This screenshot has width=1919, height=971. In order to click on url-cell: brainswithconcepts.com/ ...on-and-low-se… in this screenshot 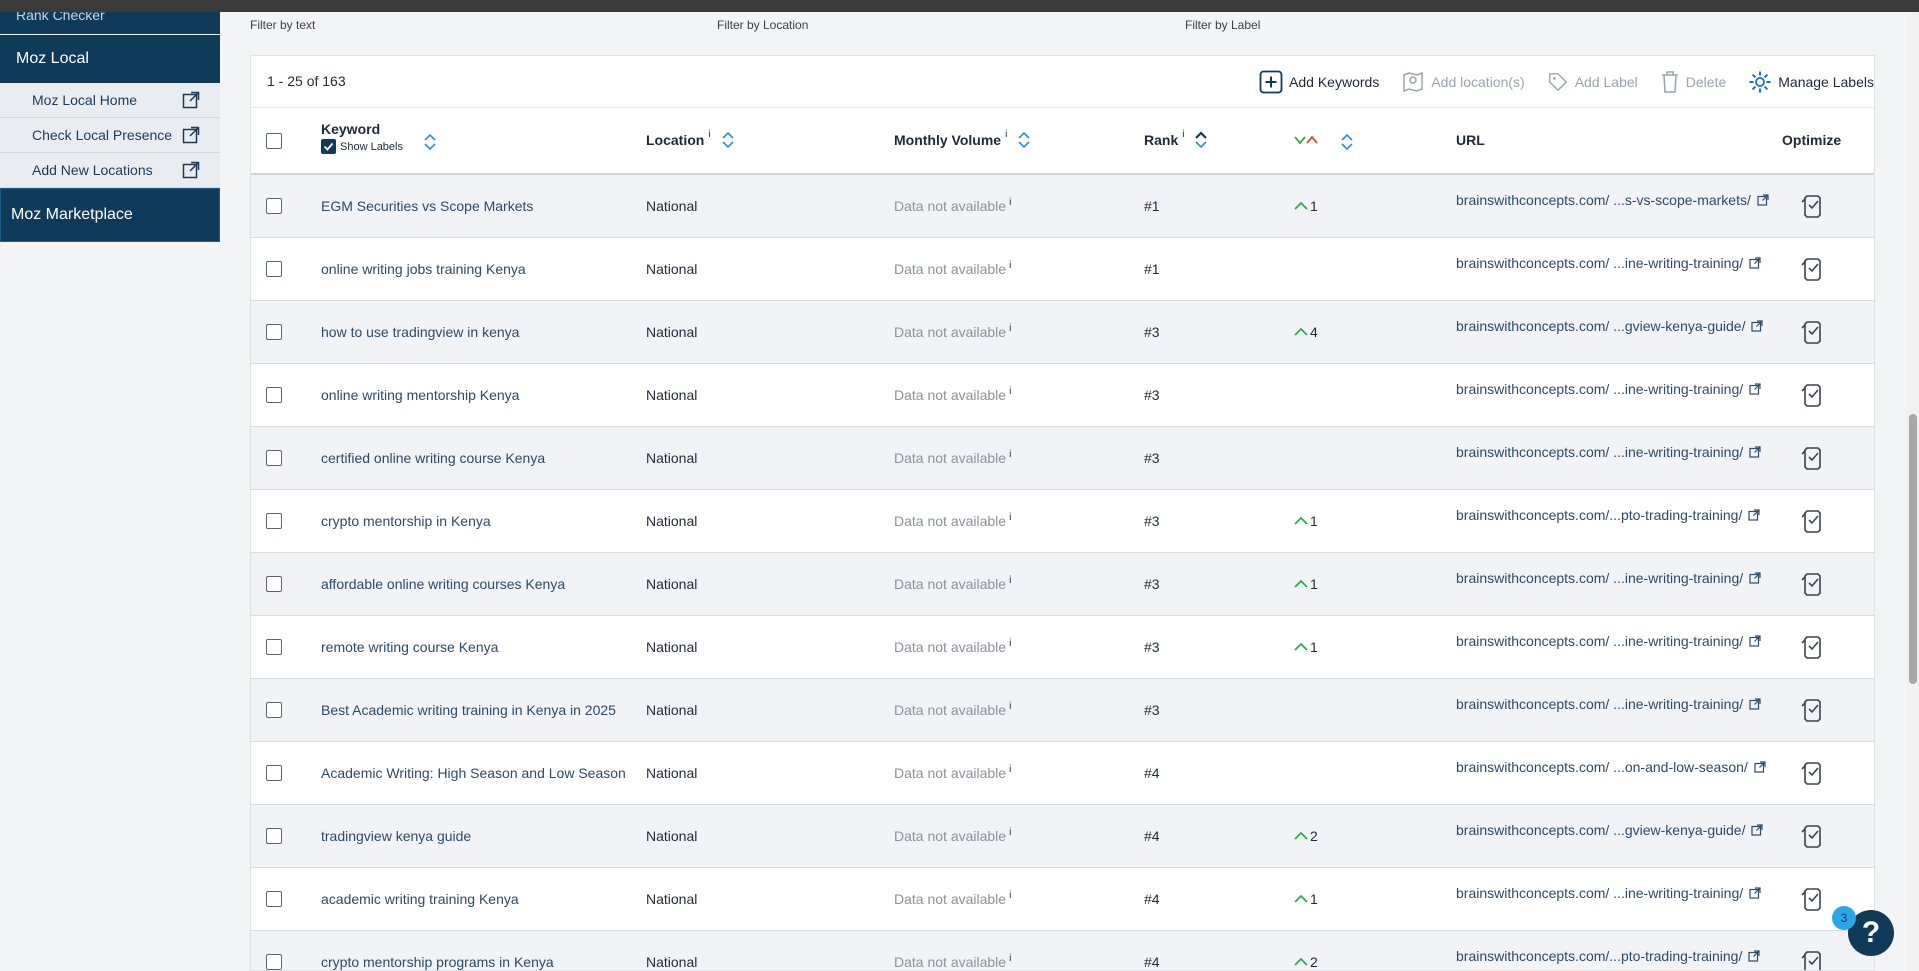, I will do `click(1611, 767)`.